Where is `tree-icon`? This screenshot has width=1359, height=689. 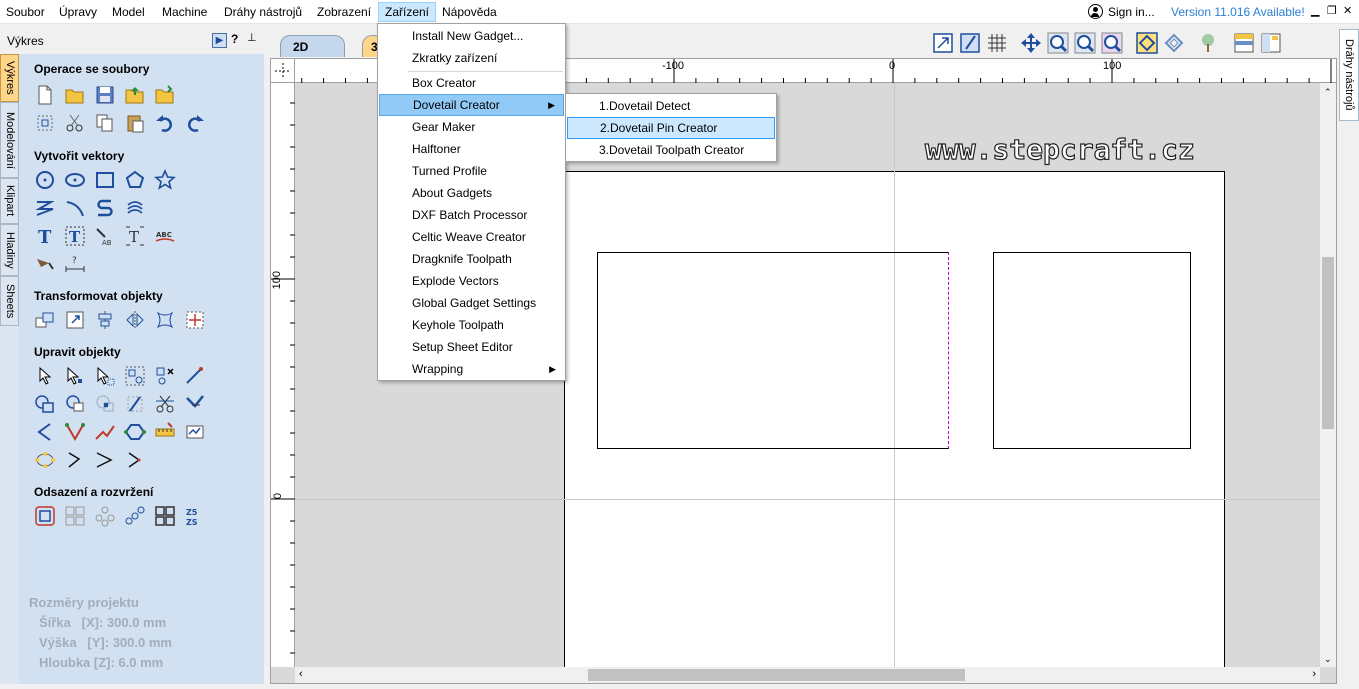 tree-icon is located at coordinates (1208, 43).